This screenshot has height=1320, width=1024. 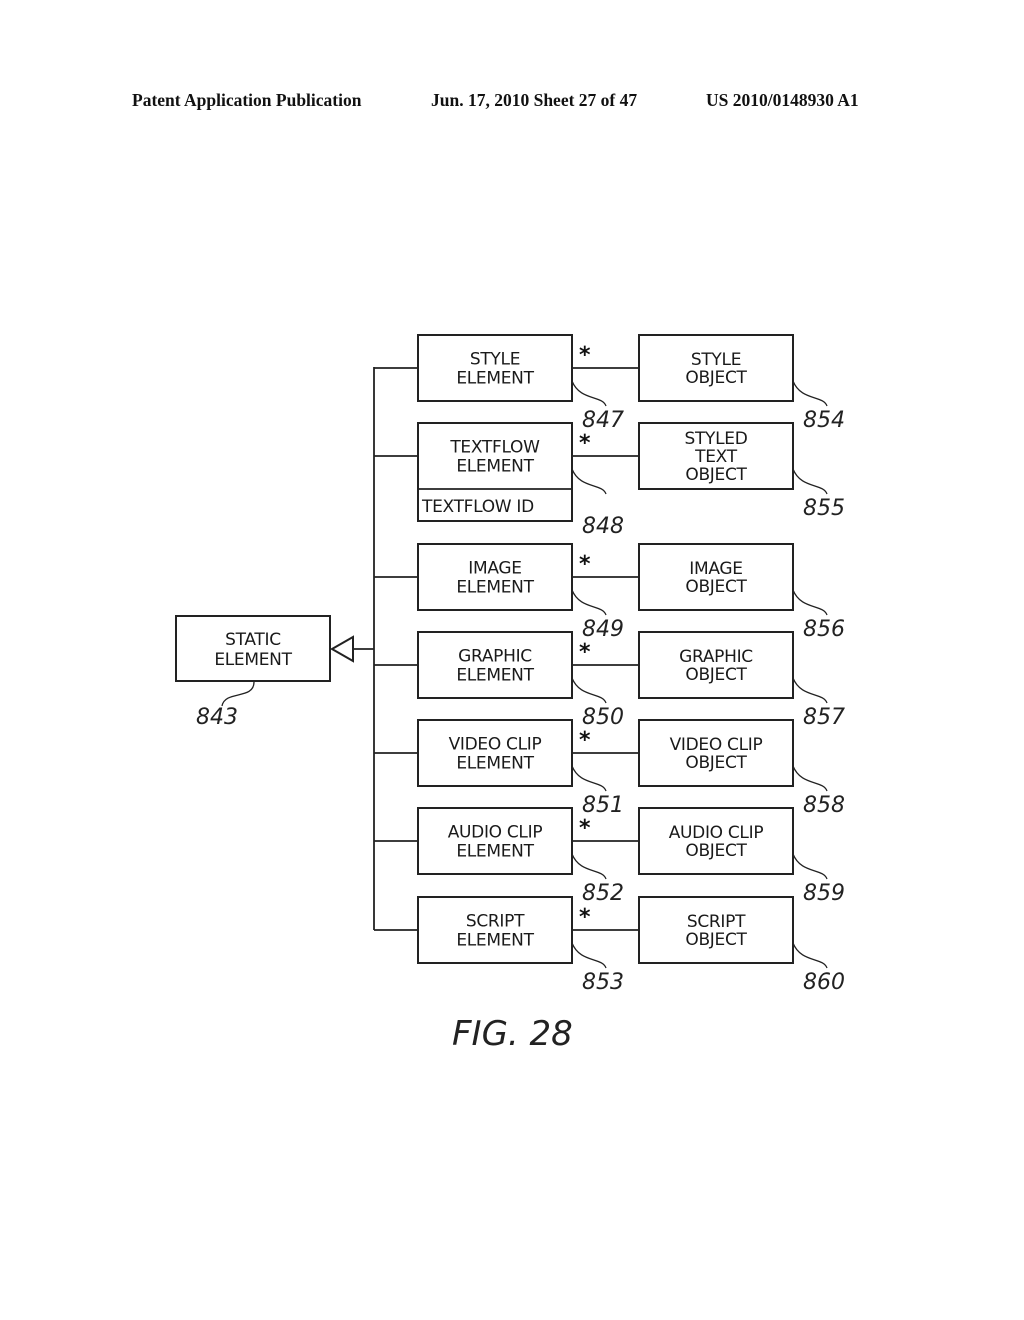 What do you see at coordinates (824, 893) in the screenshot?
I see `object-ref-number: 859` at bounding box center [824, 893].